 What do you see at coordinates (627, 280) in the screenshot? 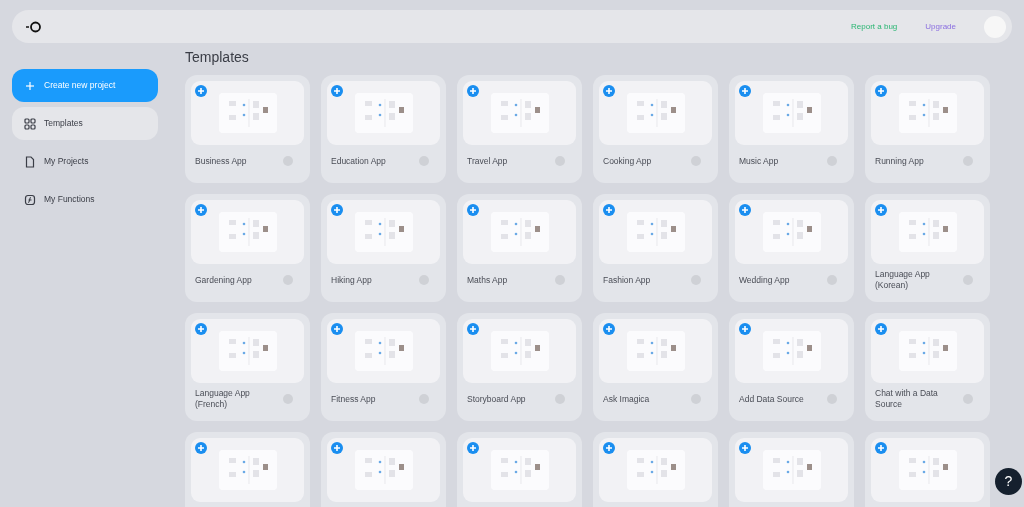
I see `template-name: Fashion App` at bounding box center [627, 280].